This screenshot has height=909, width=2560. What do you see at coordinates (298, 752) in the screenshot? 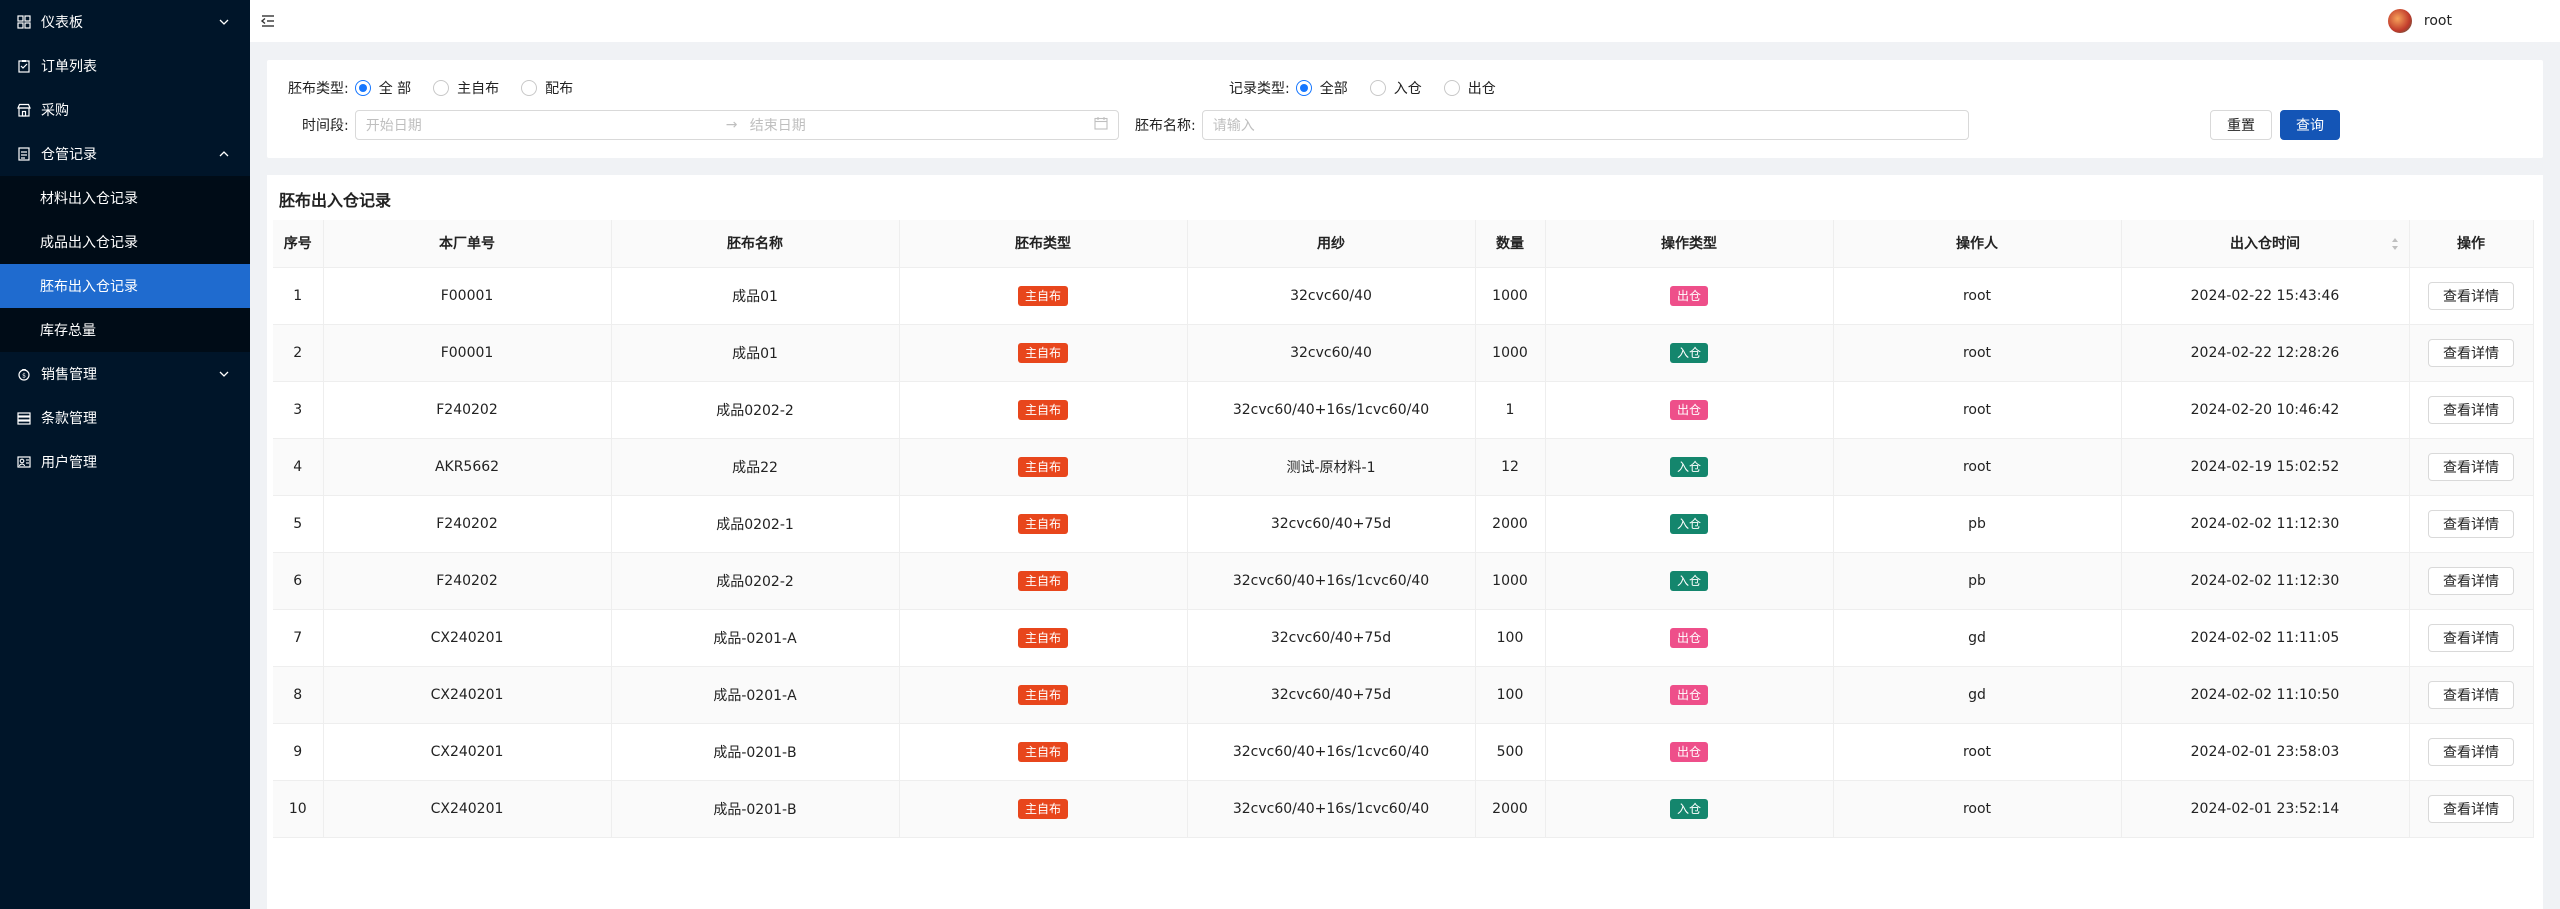
I see `cell-no: 9` at bounding box center [298, 752].